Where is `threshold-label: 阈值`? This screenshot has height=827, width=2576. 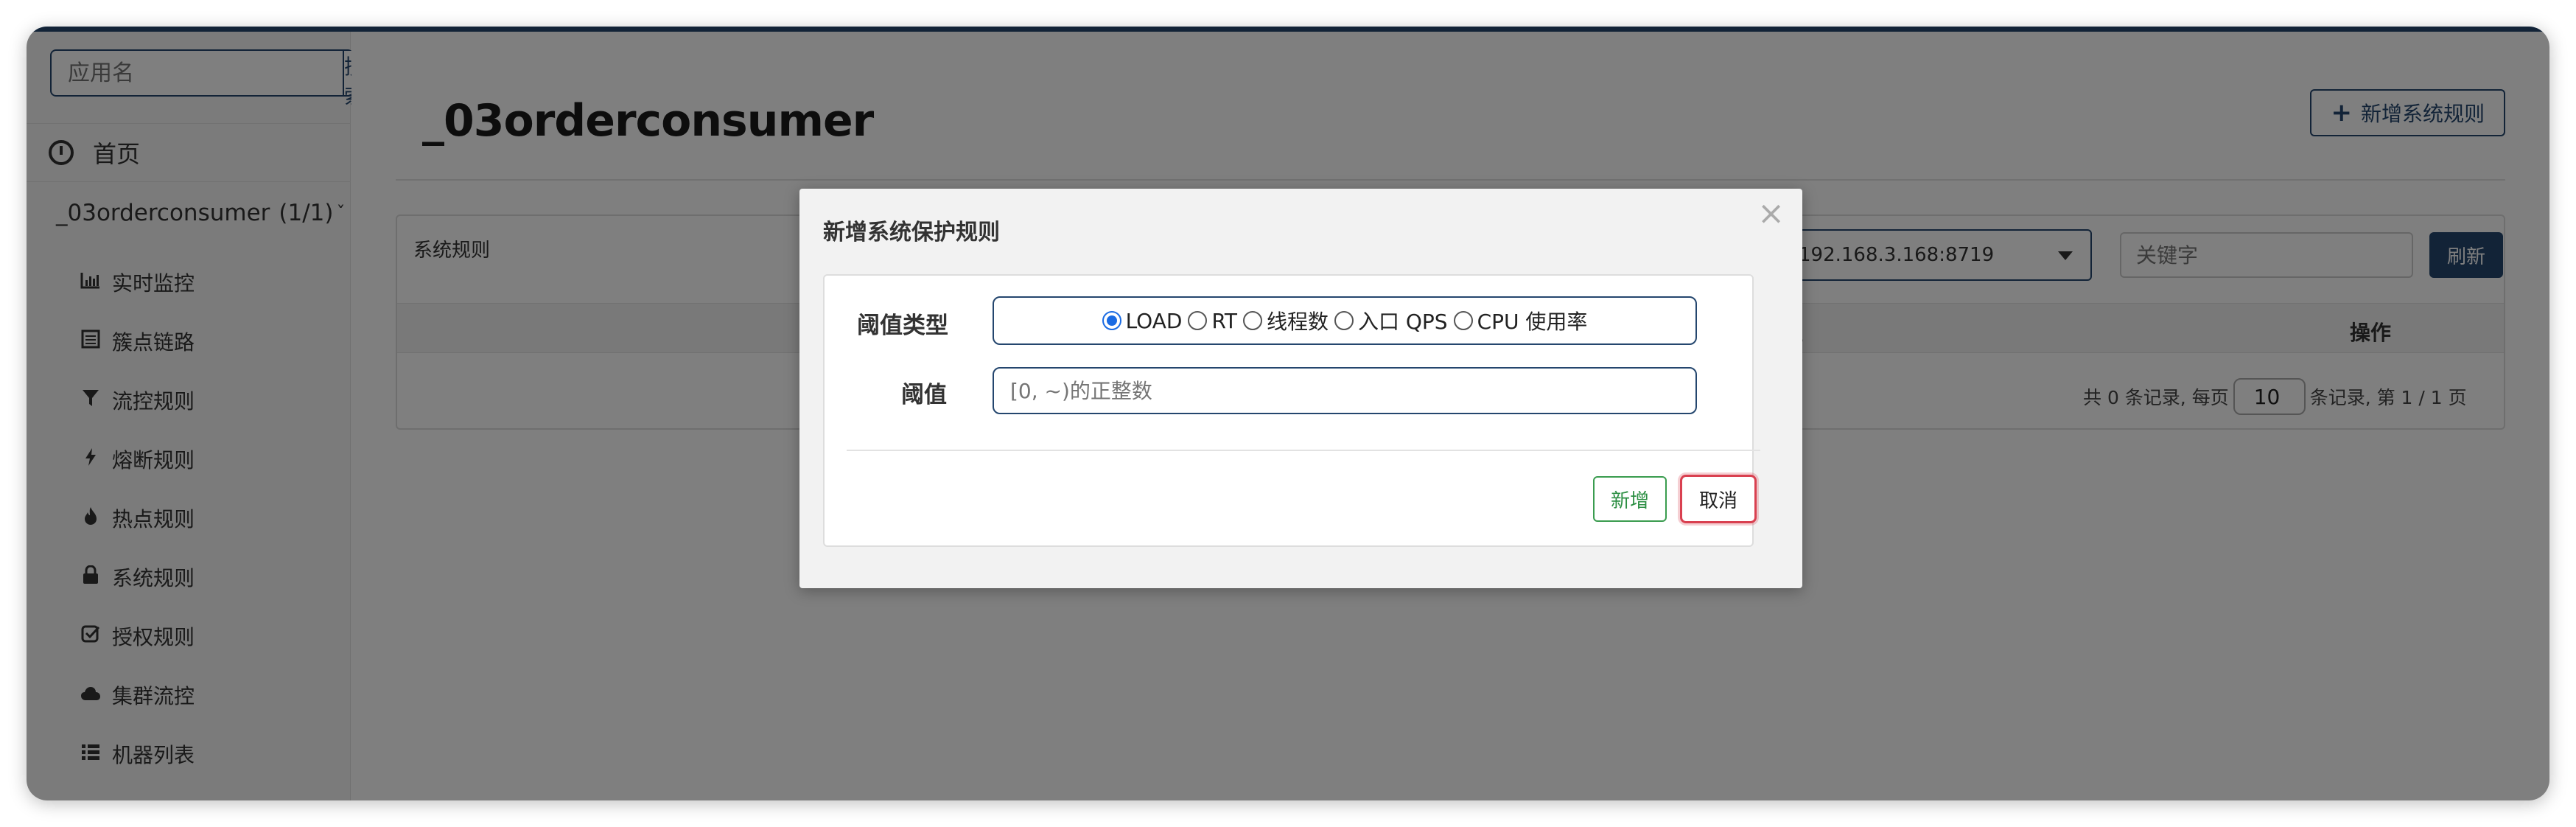 threshold-label: 阈值 is located at coordinates (924, 395).